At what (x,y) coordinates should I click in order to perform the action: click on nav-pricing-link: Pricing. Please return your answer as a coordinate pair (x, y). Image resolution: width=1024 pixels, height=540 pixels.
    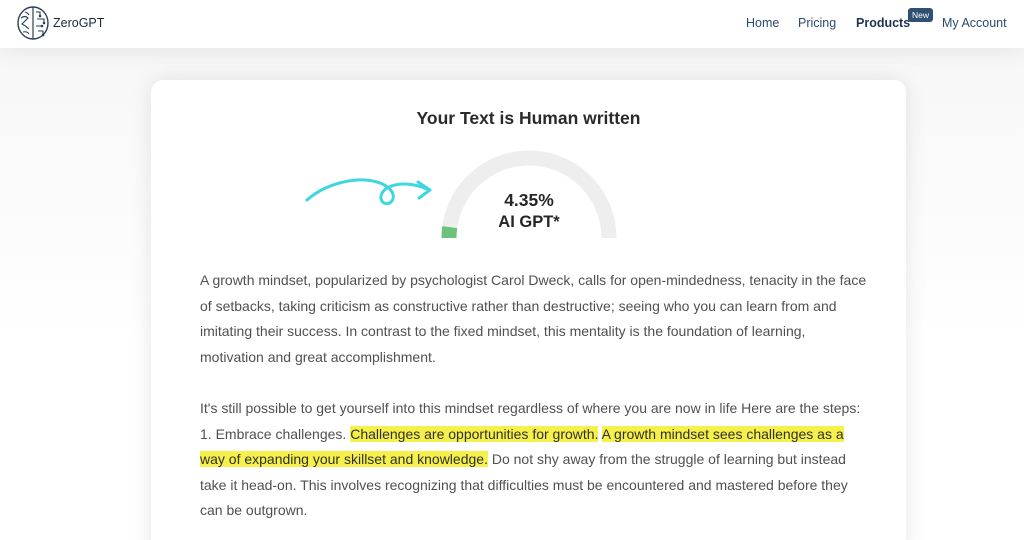
    Looking at the image, I should click on (817, 23).